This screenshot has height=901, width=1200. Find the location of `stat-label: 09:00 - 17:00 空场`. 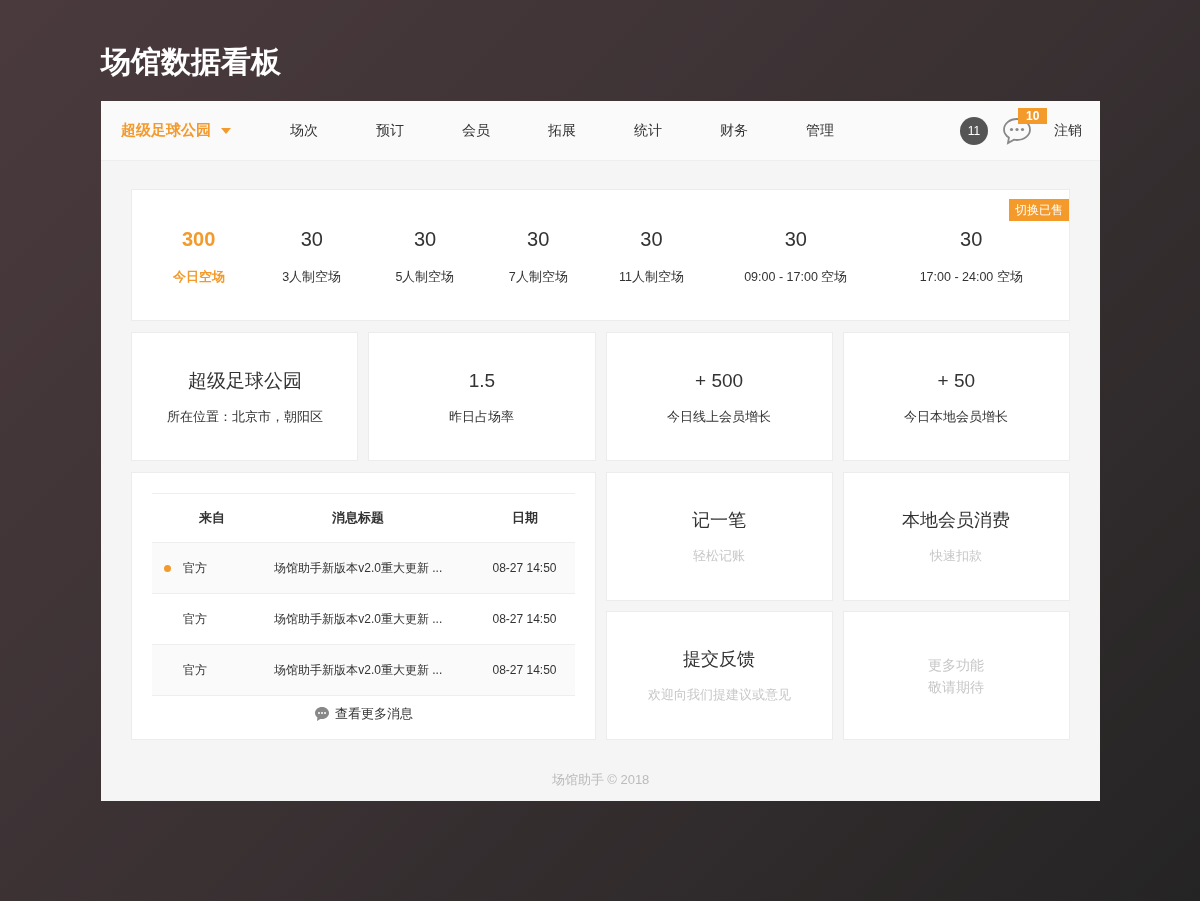

stat-label: 09:00 - 17:00 空场 is located at coordinates (796, 277).